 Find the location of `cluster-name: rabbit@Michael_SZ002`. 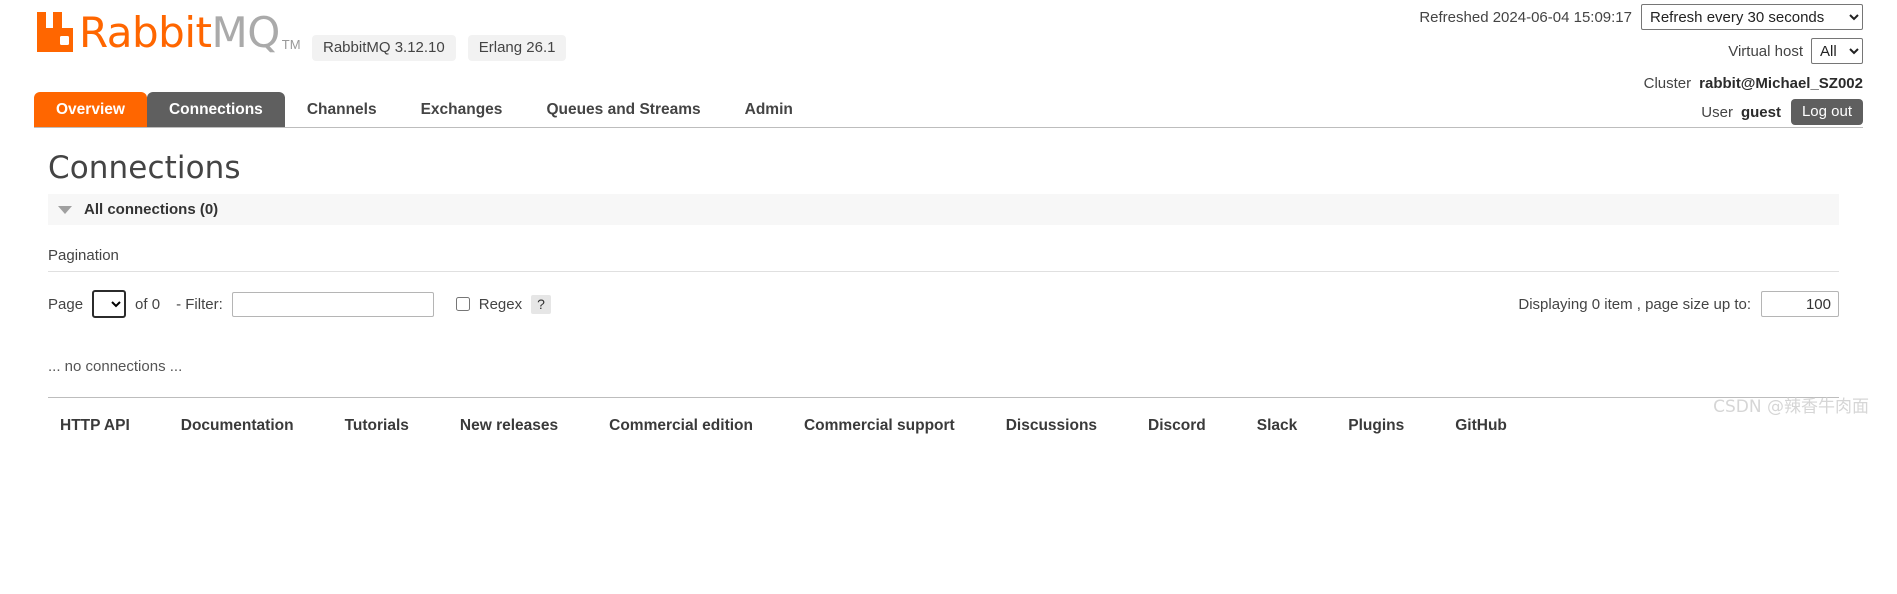

cluster-name: rabbit@Michael_SZ002 is located at coordinates (1781, 83).